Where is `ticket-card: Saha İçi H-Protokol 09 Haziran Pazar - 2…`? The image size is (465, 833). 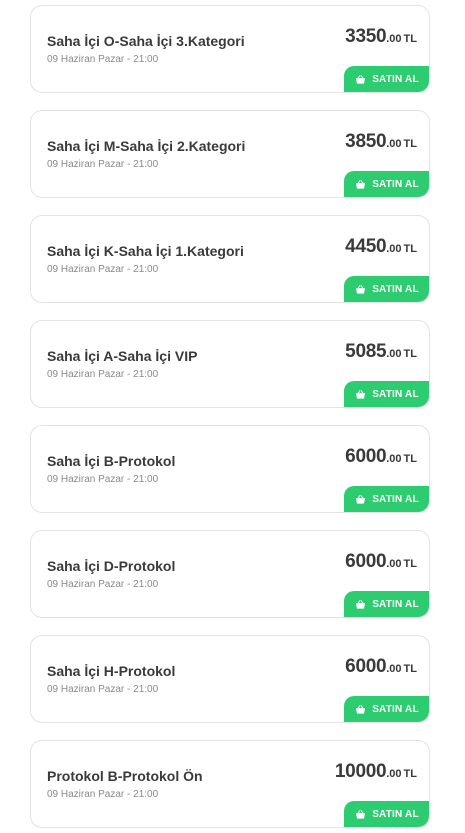
ticket-card: Saha İçi H-Protokol 09 Haziran Pazar - 2… is located at coordinates (230, 679).